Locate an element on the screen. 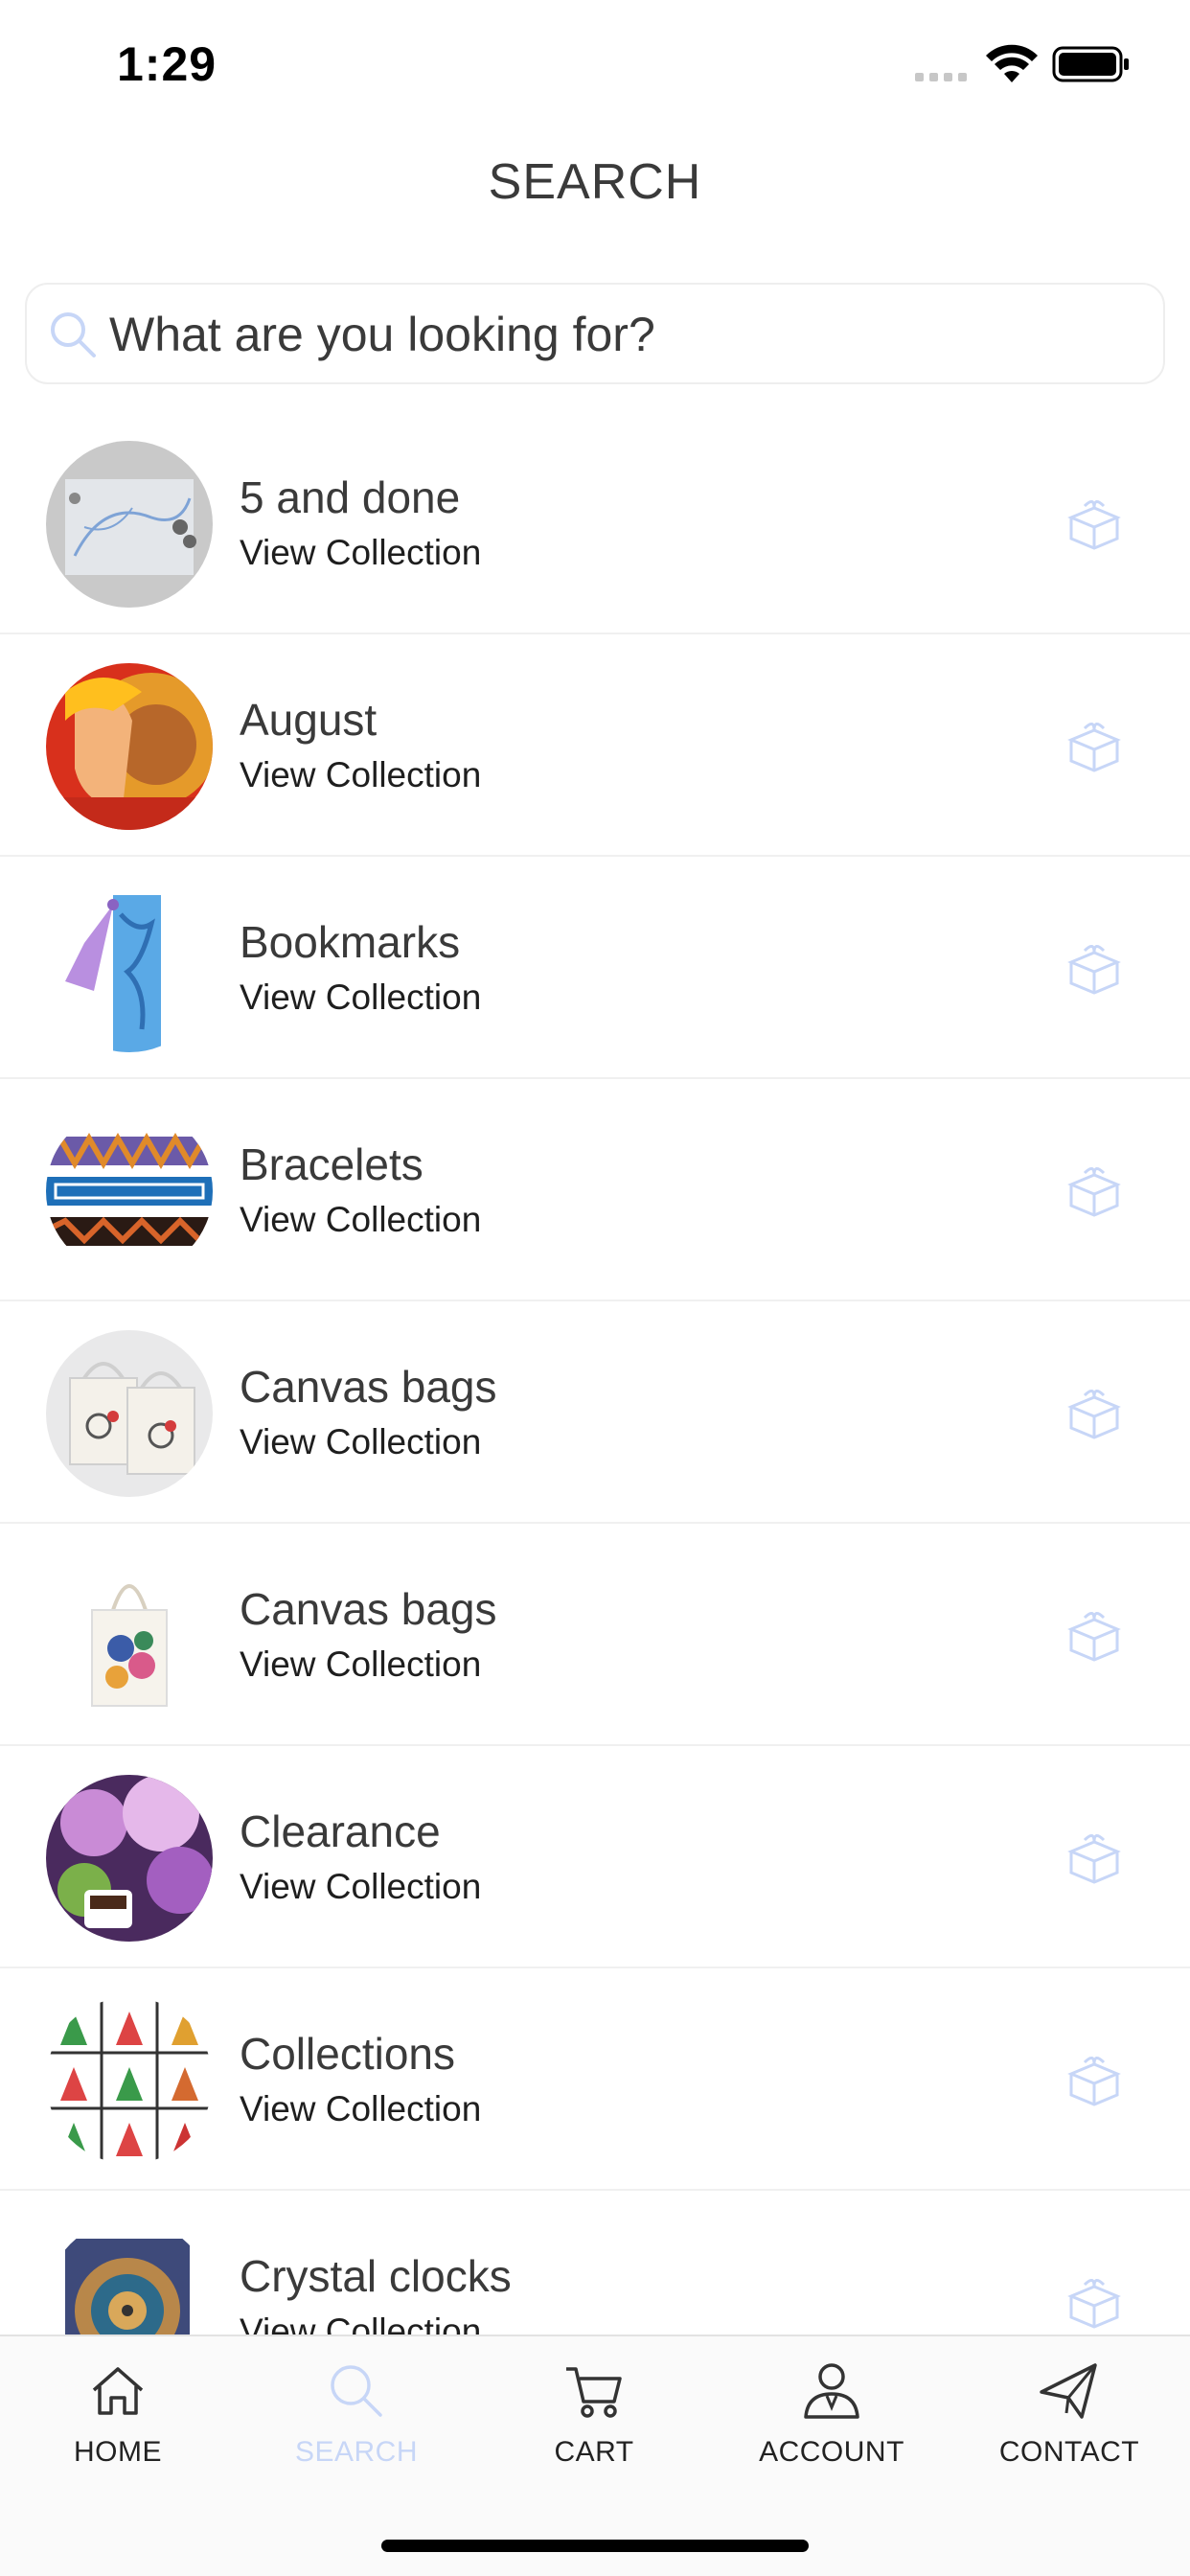 Image resolution: width=1190 pixels, height=2576 pixels. collection-title: Bracelets is located at coordinates (332, 1164).